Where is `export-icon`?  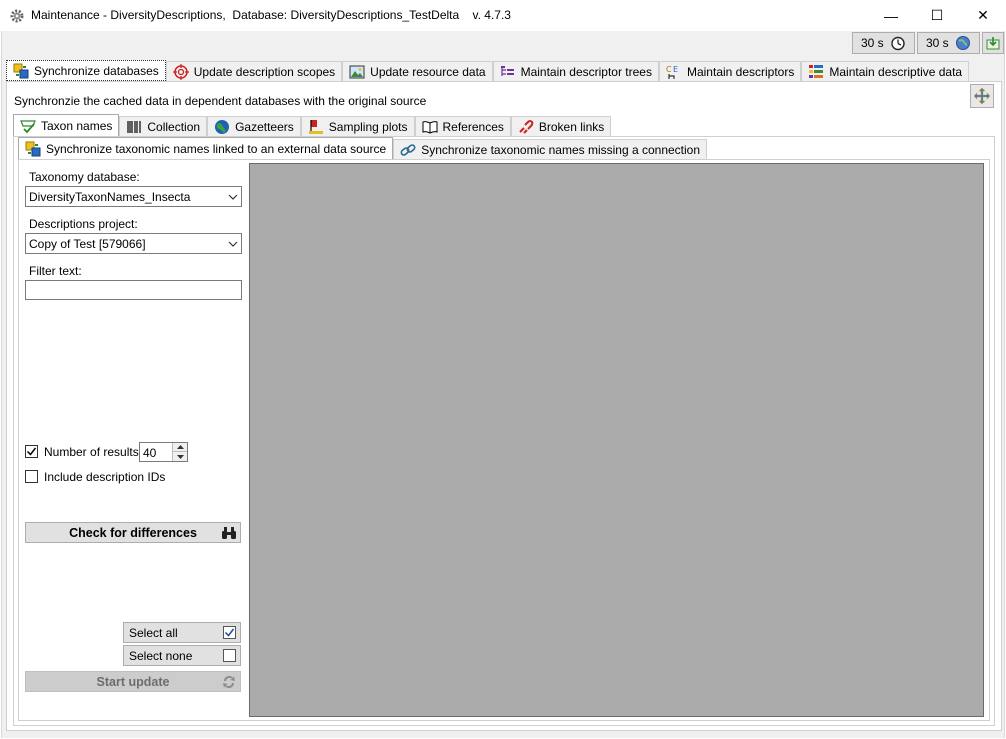 export-icon is located at coordinates (993, 43).